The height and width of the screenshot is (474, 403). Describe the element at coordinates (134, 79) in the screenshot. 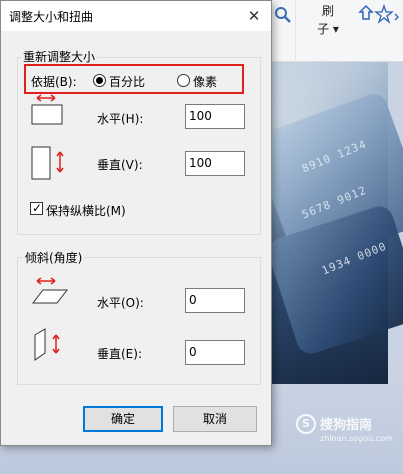

I see `highlight-box` at that location.